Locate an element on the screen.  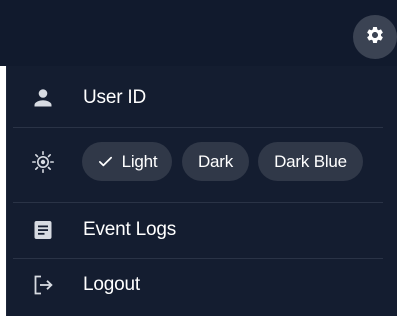
theme-chip-dark-label: Dark is located at coordinates (215, 161).